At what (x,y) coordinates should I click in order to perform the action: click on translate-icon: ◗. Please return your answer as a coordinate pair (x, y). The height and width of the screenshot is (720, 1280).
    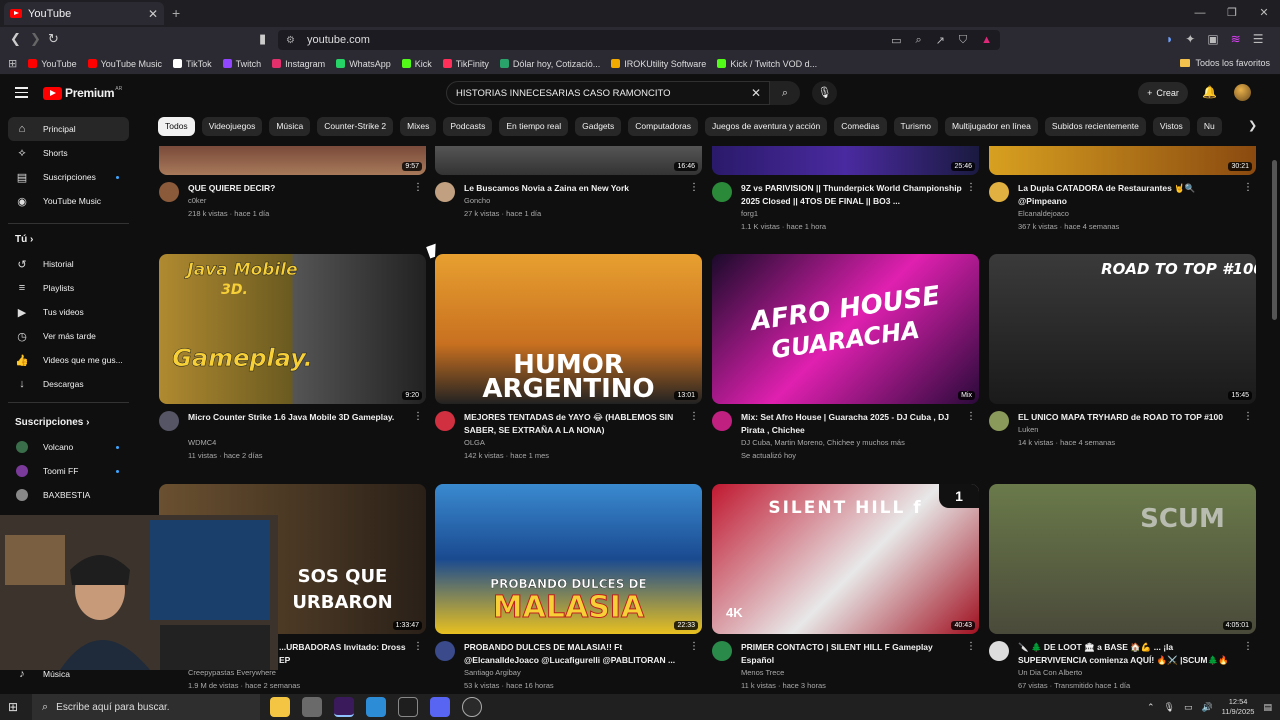
    Looking at the image, I should click on (1169, 39).